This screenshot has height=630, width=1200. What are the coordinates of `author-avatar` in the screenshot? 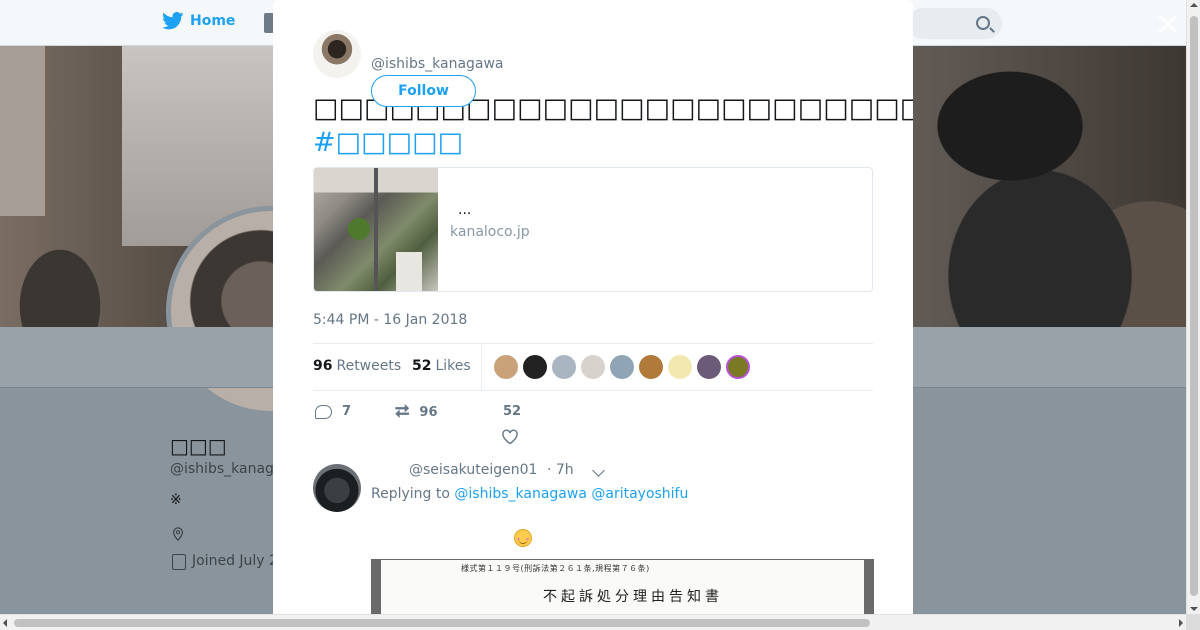 It's located at (337, 54).